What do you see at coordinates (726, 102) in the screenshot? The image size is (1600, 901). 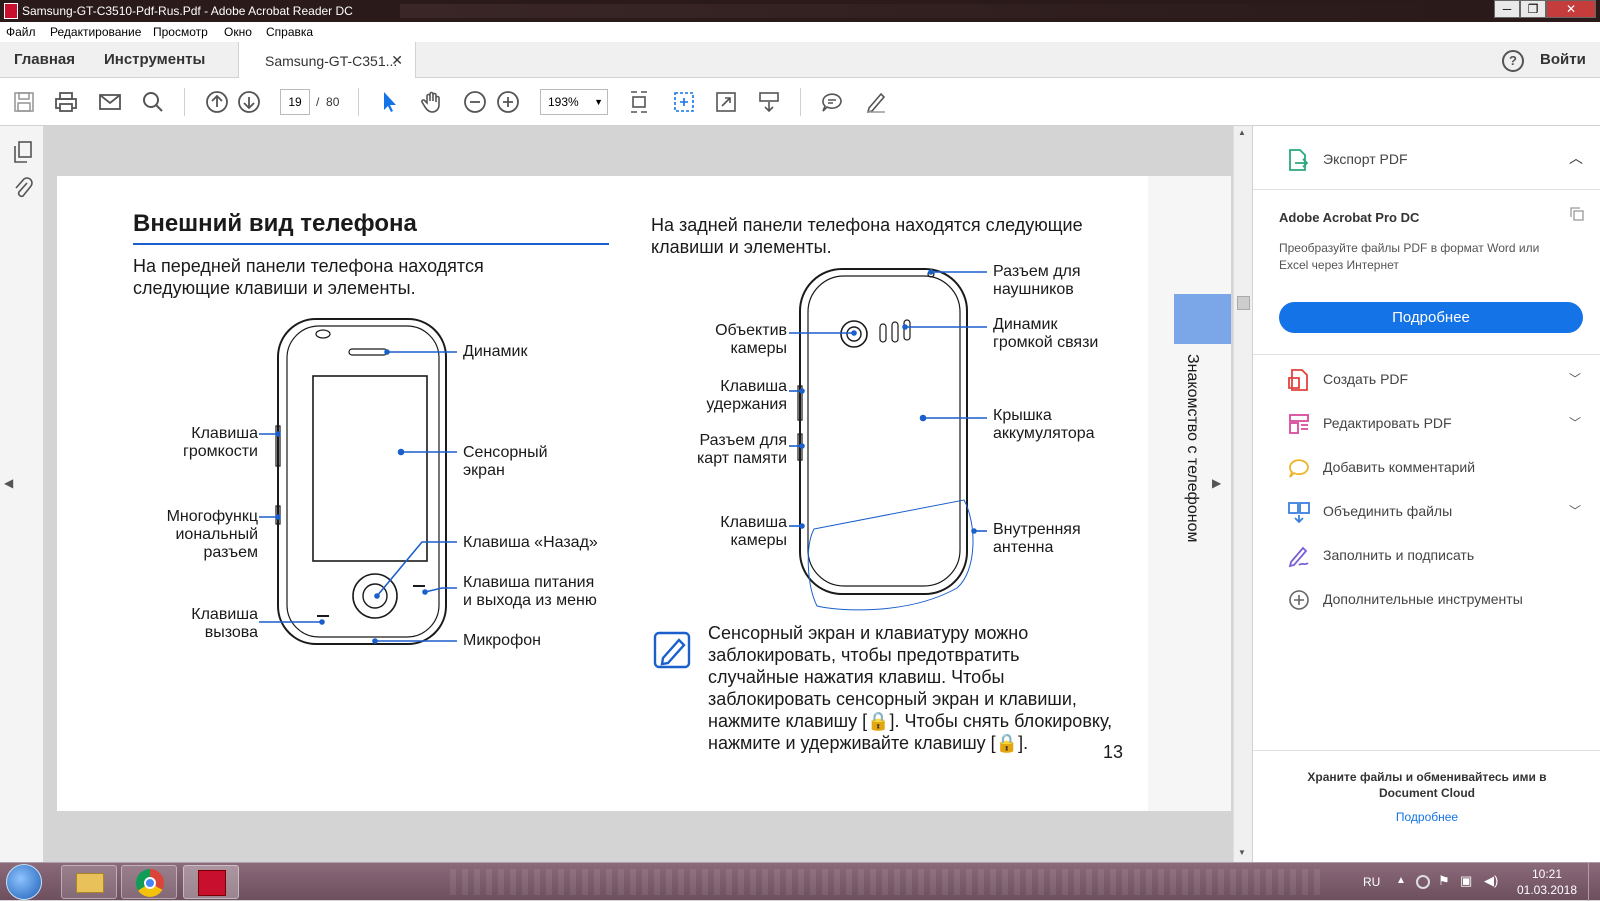 I see `full-screen-icon` at bounding box center [726, 102].